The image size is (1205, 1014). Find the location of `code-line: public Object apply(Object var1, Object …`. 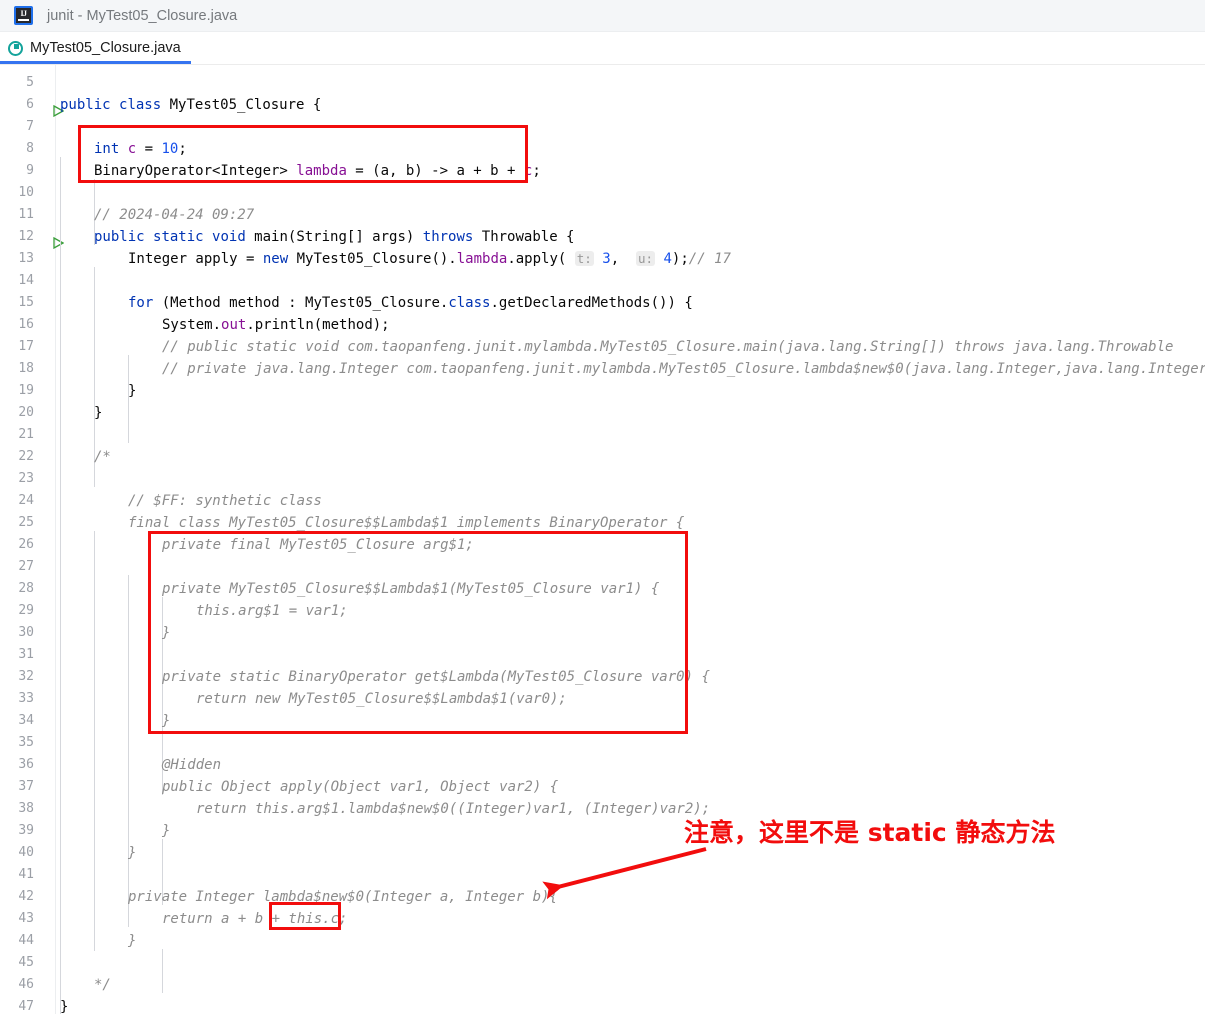

code-line: public Object apply(Object var1, Object … is located at coordinates (360, 787).